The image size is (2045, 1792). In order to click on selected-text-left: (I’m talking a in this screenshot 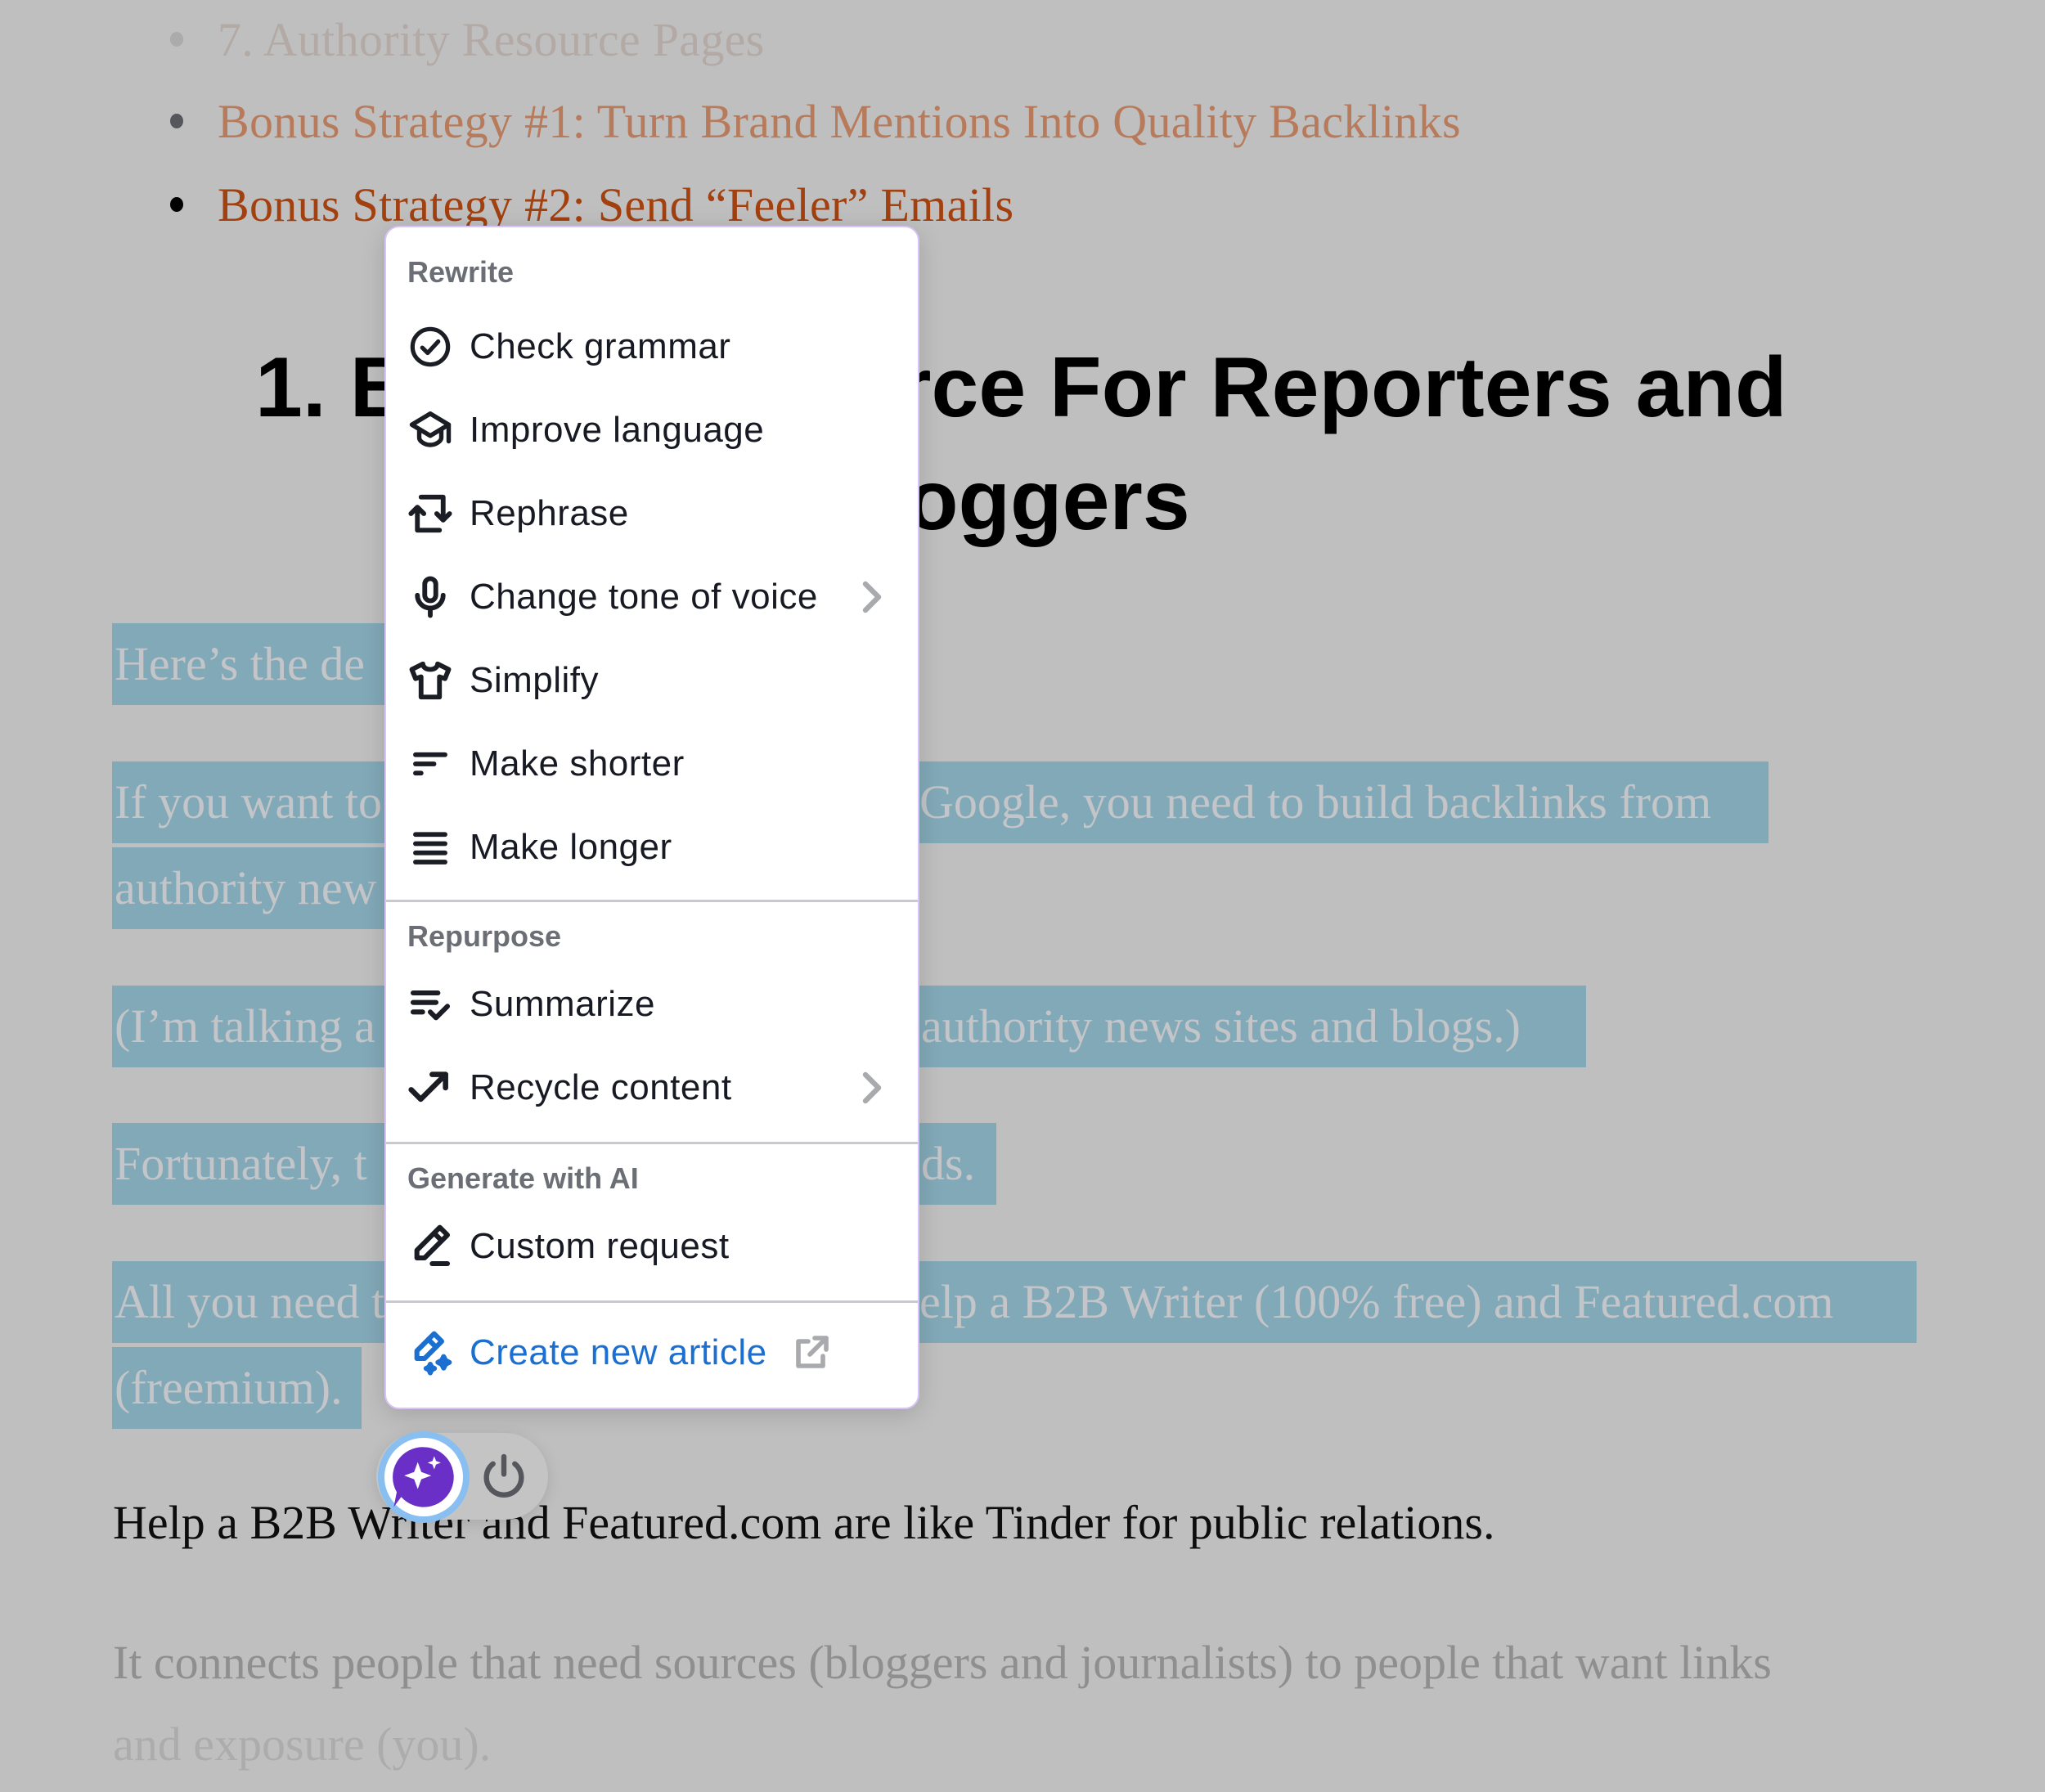, I will do `click(245, 1026)`.